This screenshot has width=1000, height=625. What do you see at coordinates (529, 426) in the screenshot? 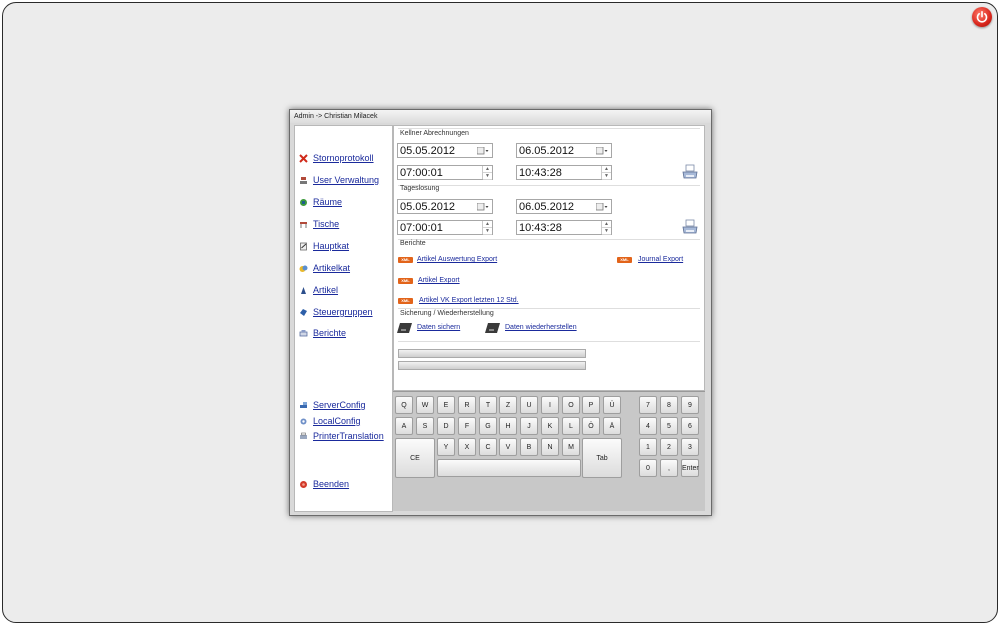
I see `key-j: J` at bounding box center [529, 426].